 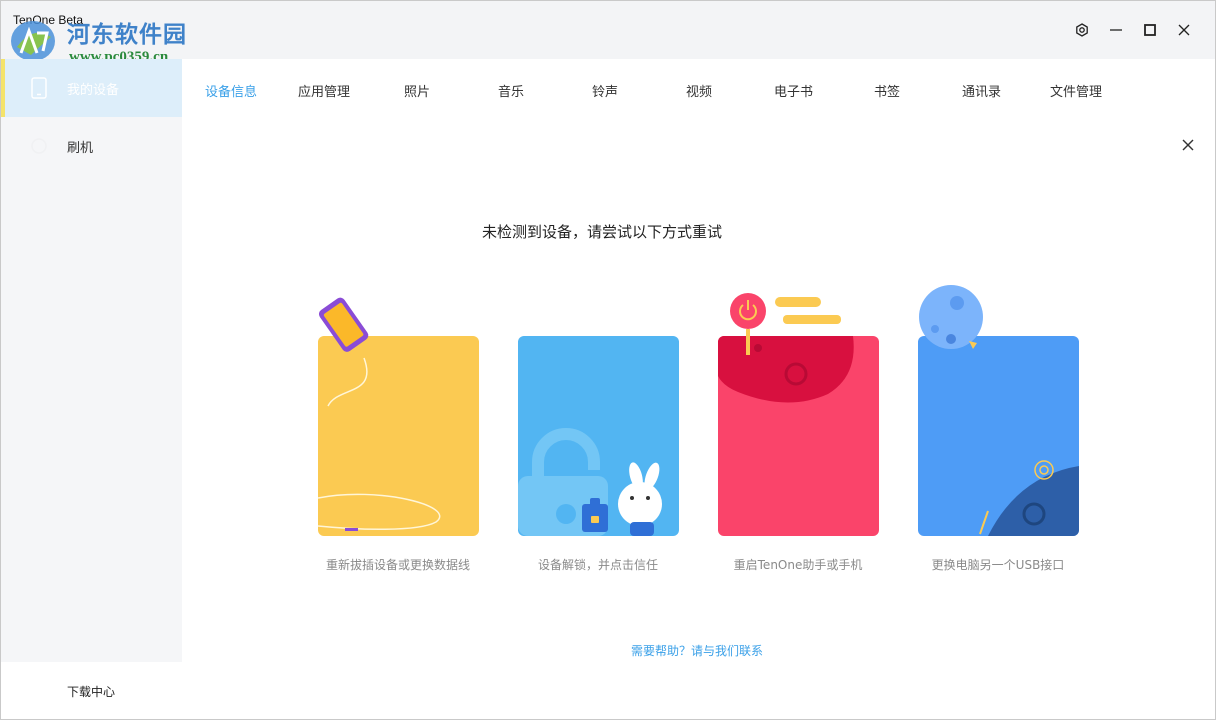 I want to click on tip-label-unlock: 设备解锁，并点击信任, so click(x=597, y=565).